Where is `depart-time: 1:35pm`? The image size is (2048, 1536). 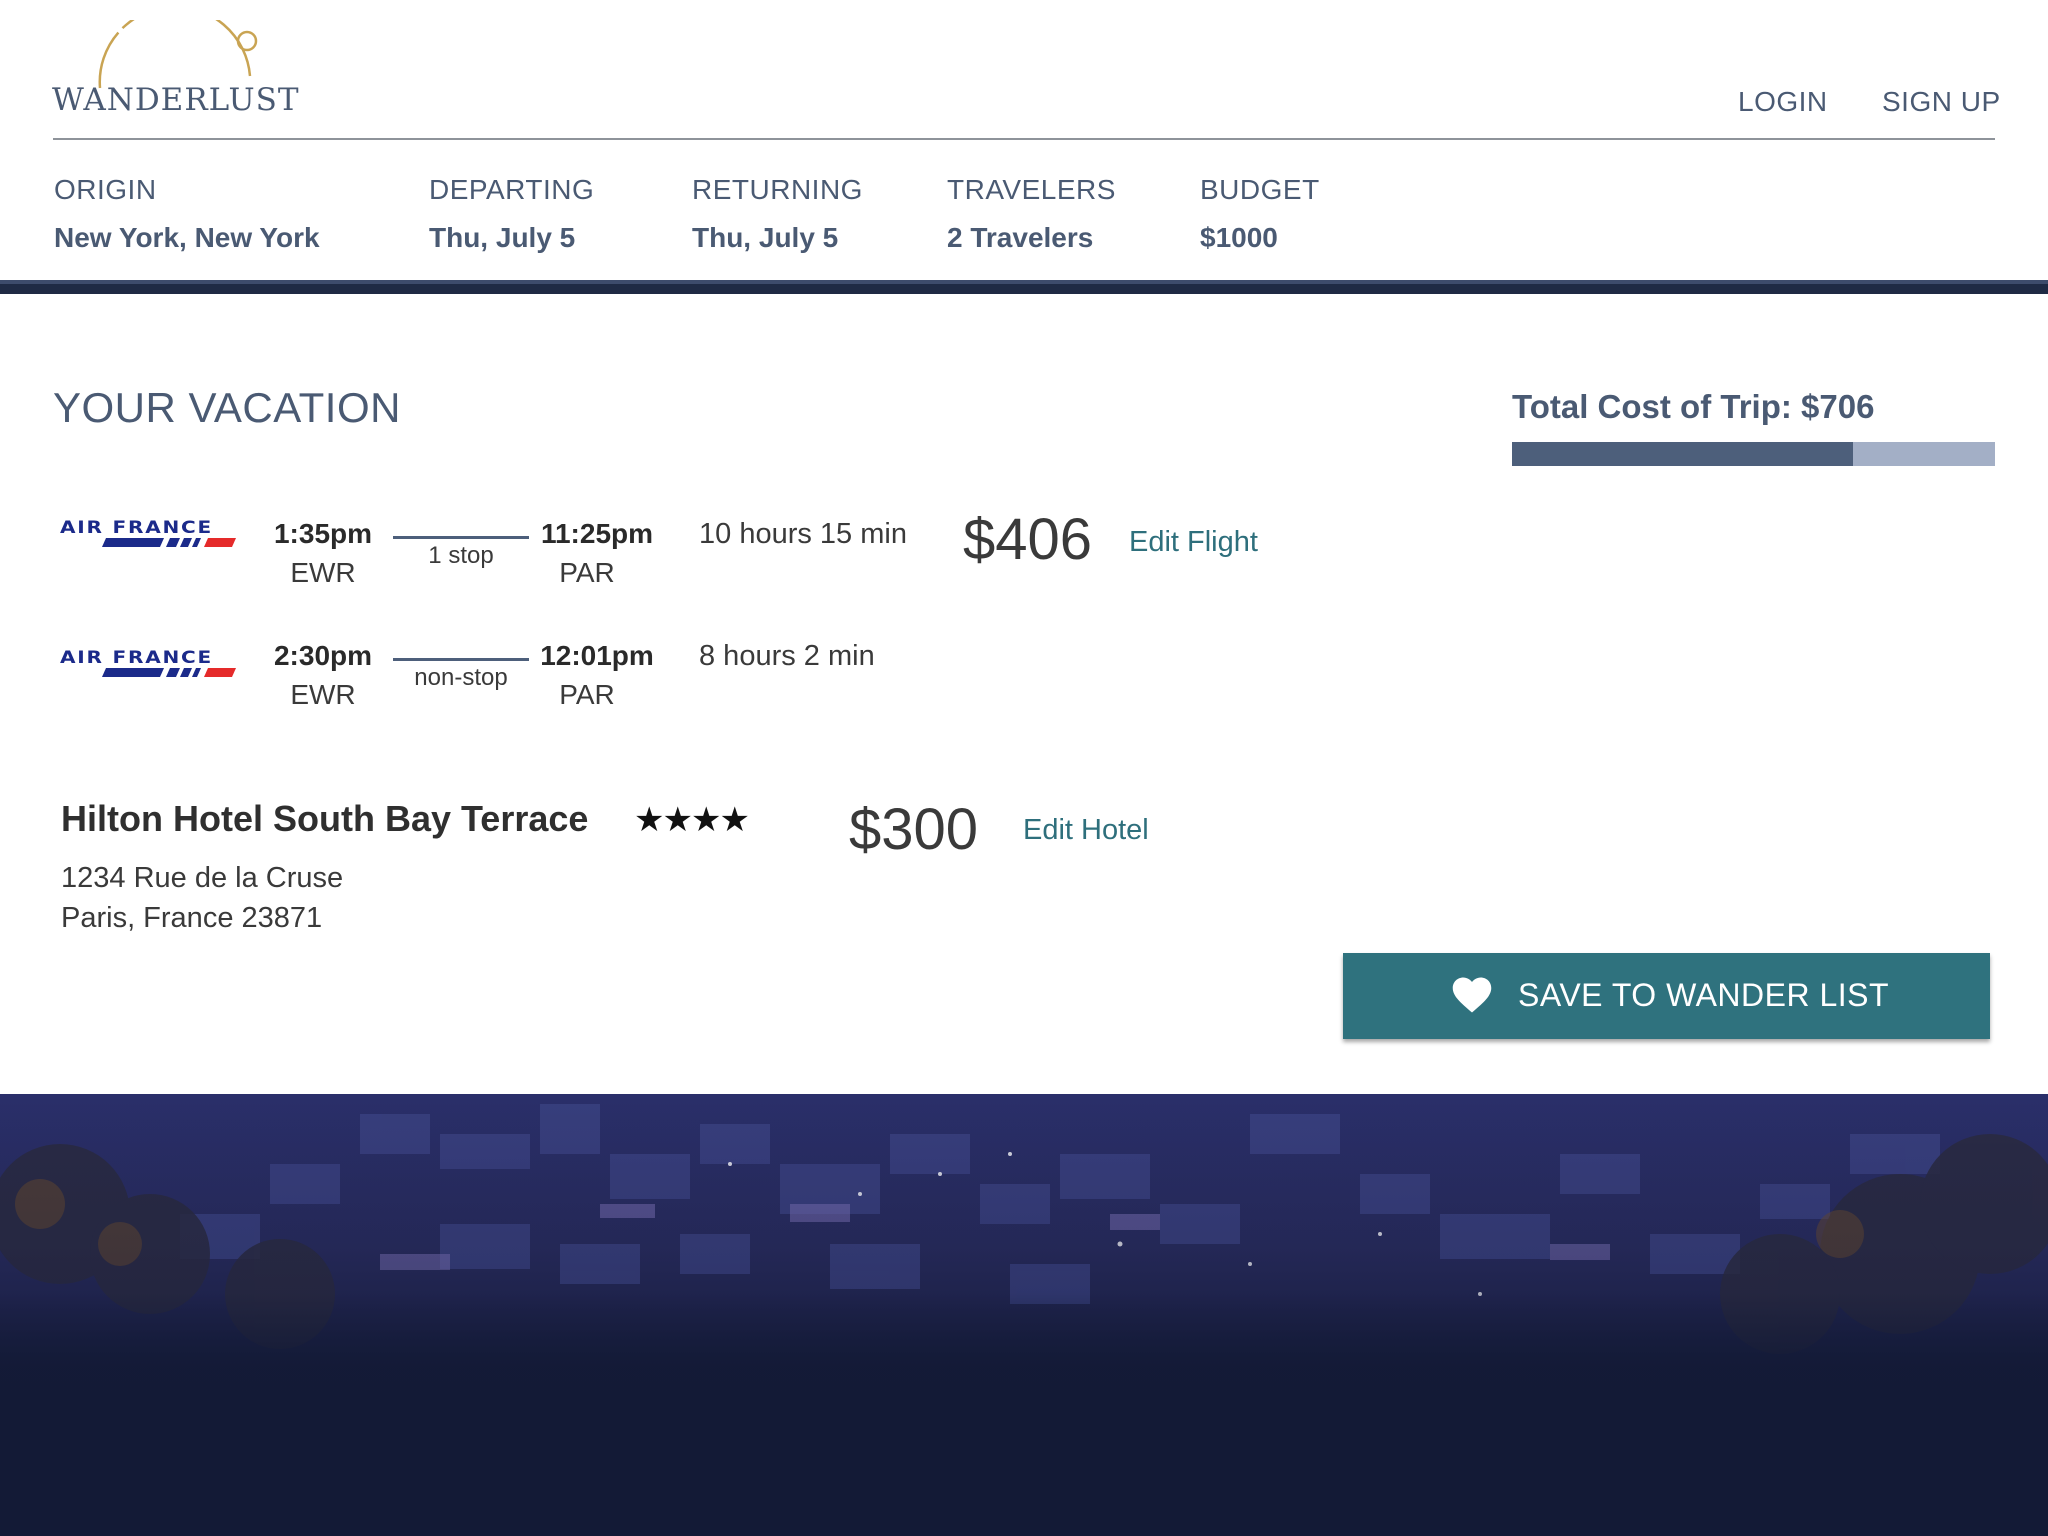 depart-time: 1:35pm is located at coordinates (323, 533).